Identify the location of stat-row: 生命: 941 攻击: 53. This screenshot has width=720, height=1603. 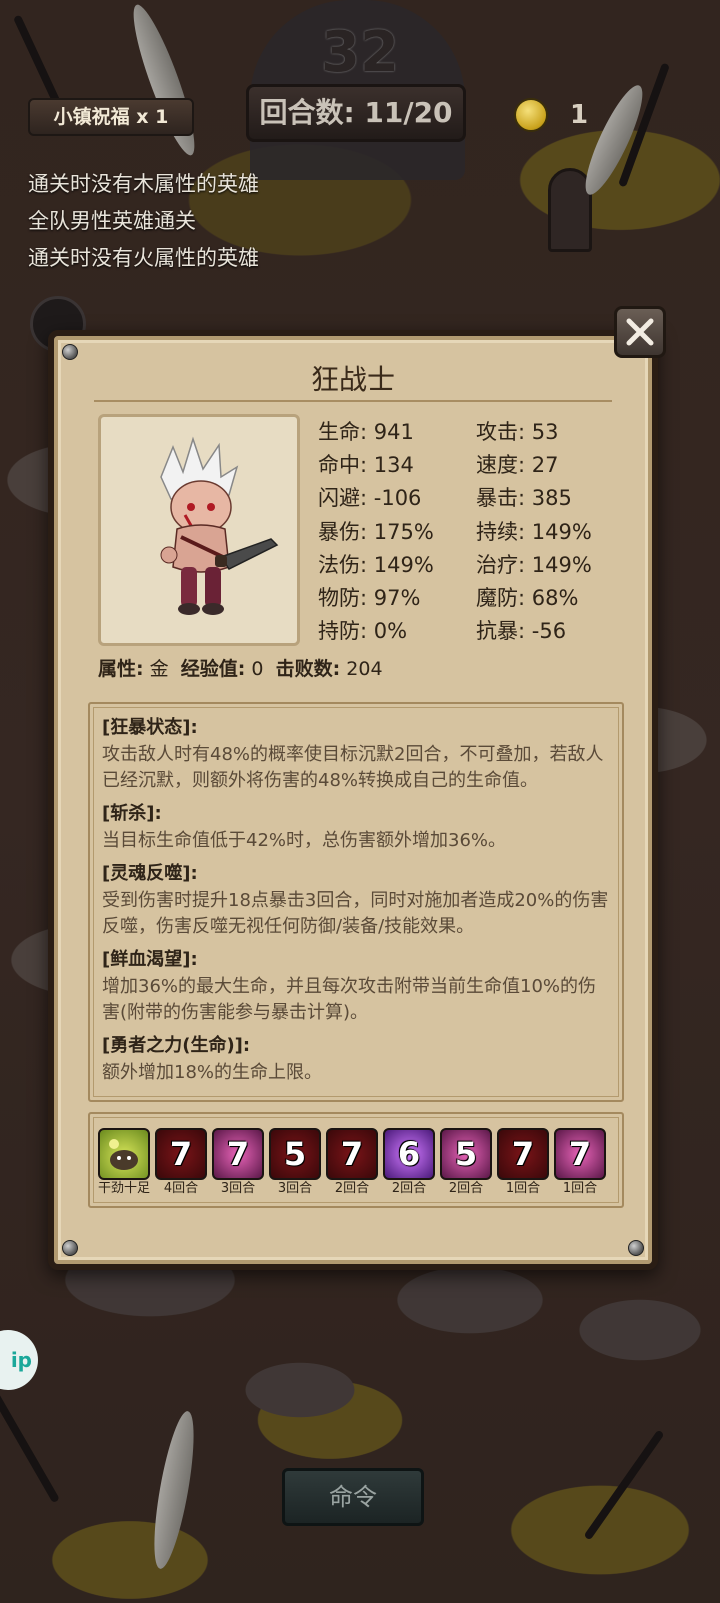
(478, 430).